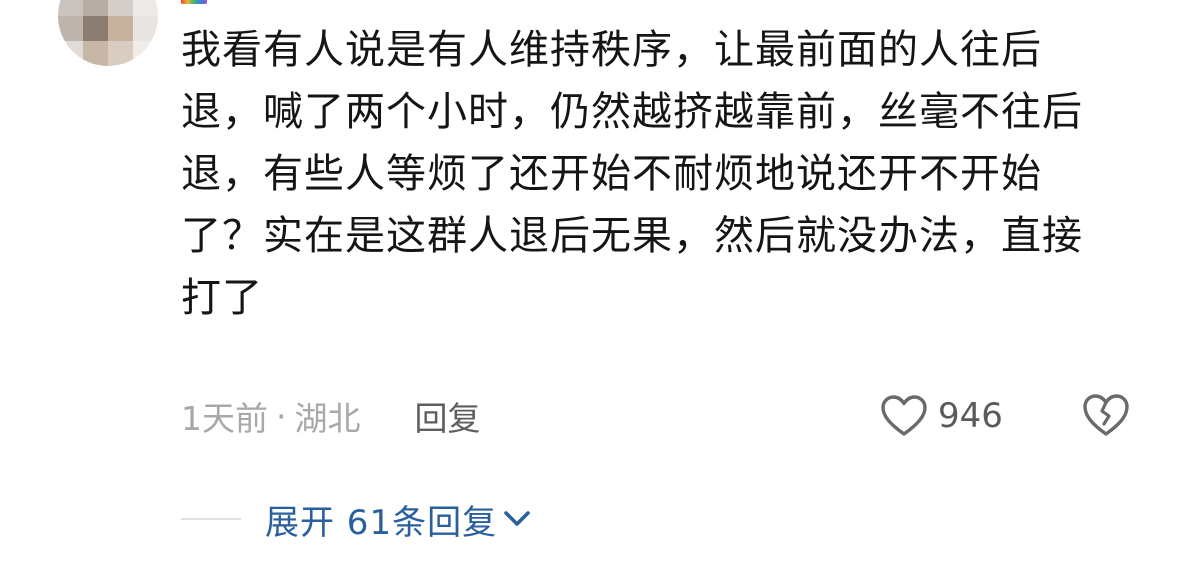  I want to click on comment-location: 湖北, so click(327, 418).